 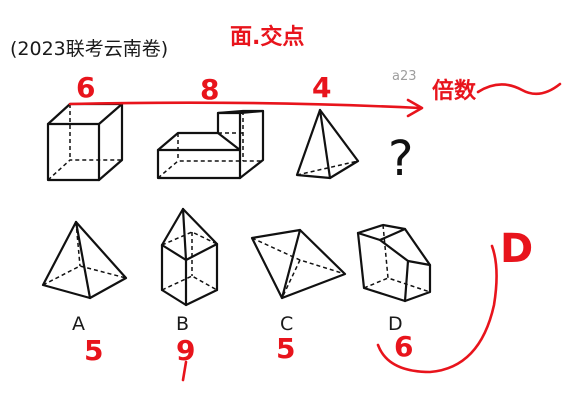 I want to click on annotation-option-d-count: 6, so click(x=403, y=346).